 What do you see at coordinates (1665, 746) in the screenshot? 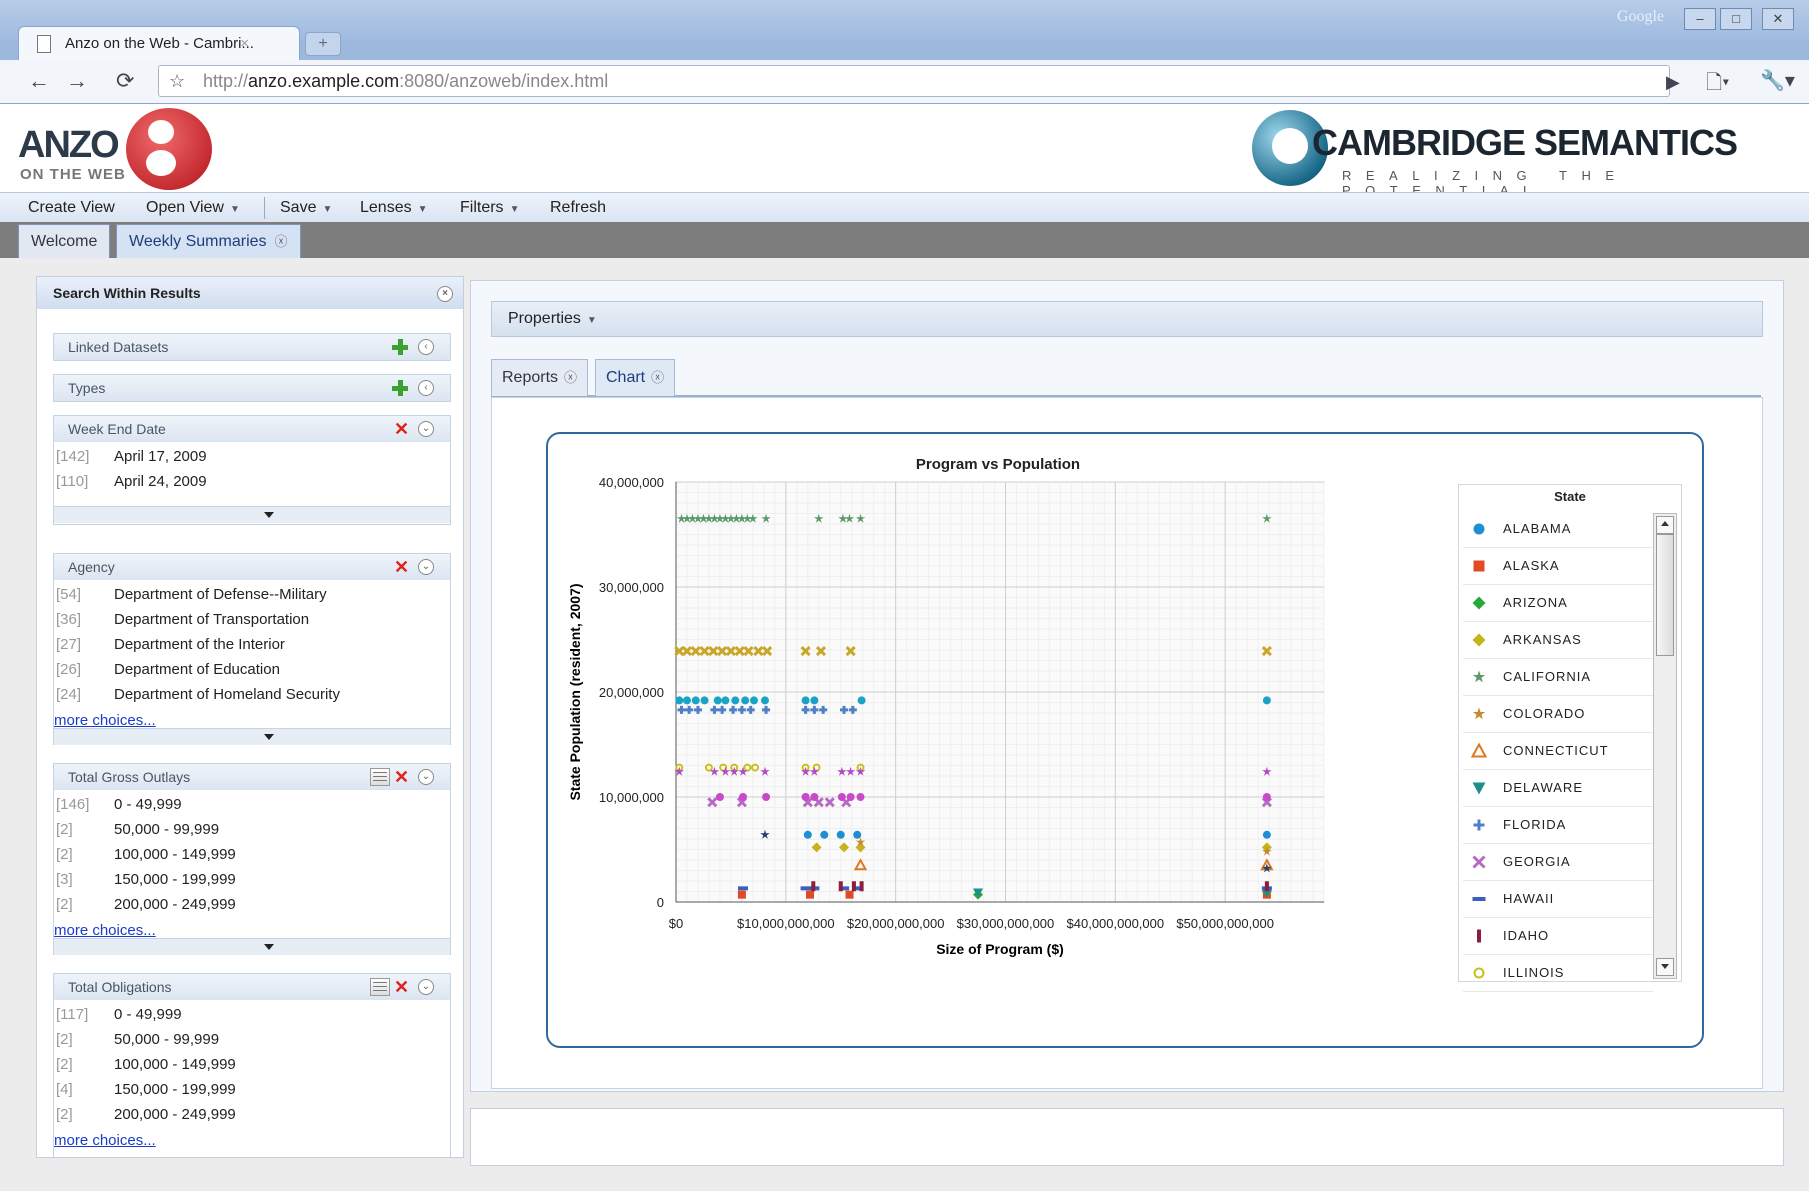
I see `legend-scrollbar` at bounding box center [1665, 746].